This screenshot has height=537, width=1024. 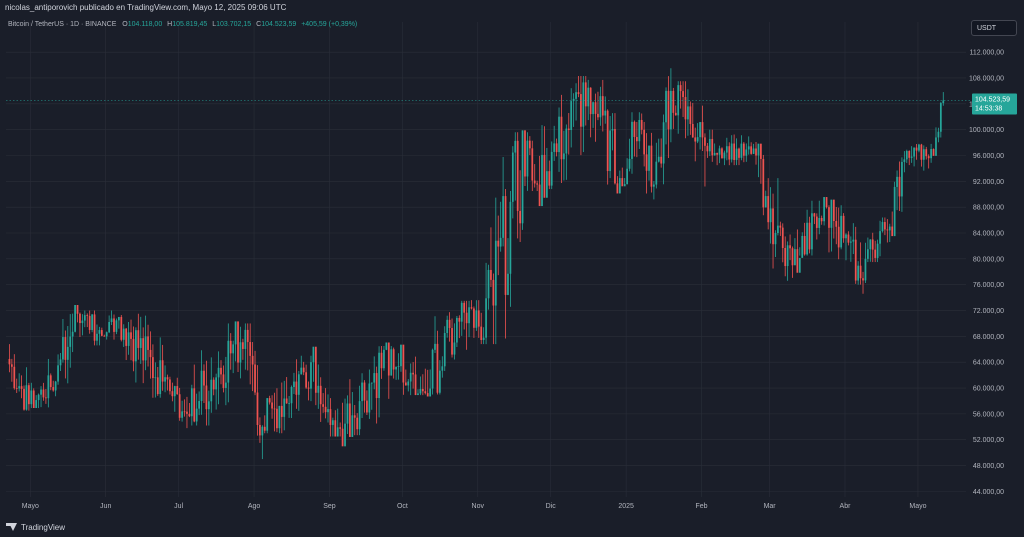 What do you see at coordinates (190, 24) in the screenshot?
I see `high-value: 105.819,45` at bounding box center [190, 24].